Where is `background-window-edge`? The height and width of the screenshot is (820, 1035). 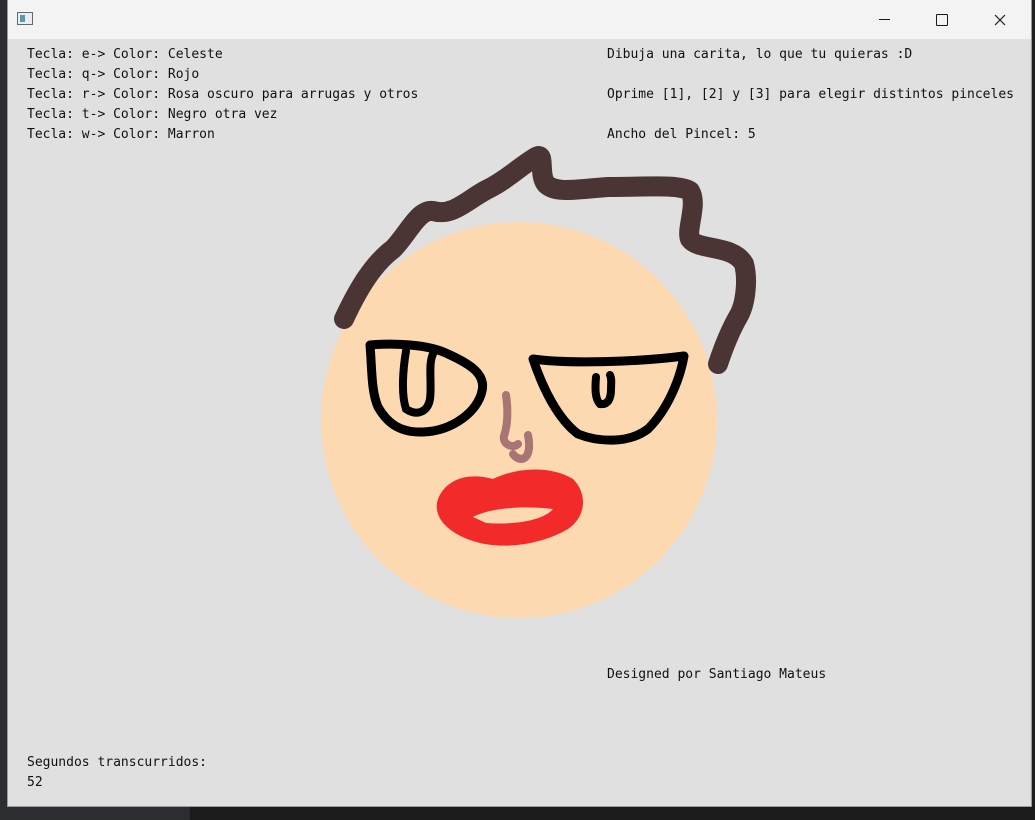
background-window-edge is located at coordinates (4, 410).